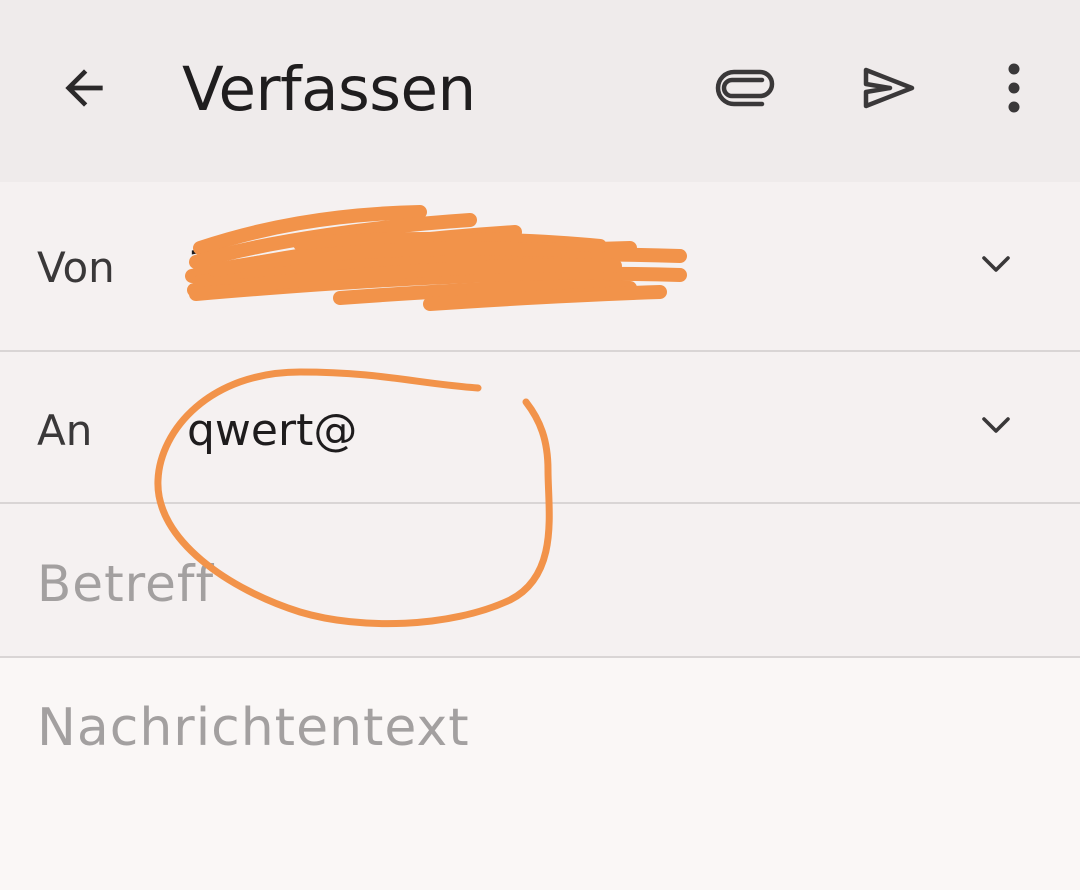  I want to click on subject-input, so click(537, 584).